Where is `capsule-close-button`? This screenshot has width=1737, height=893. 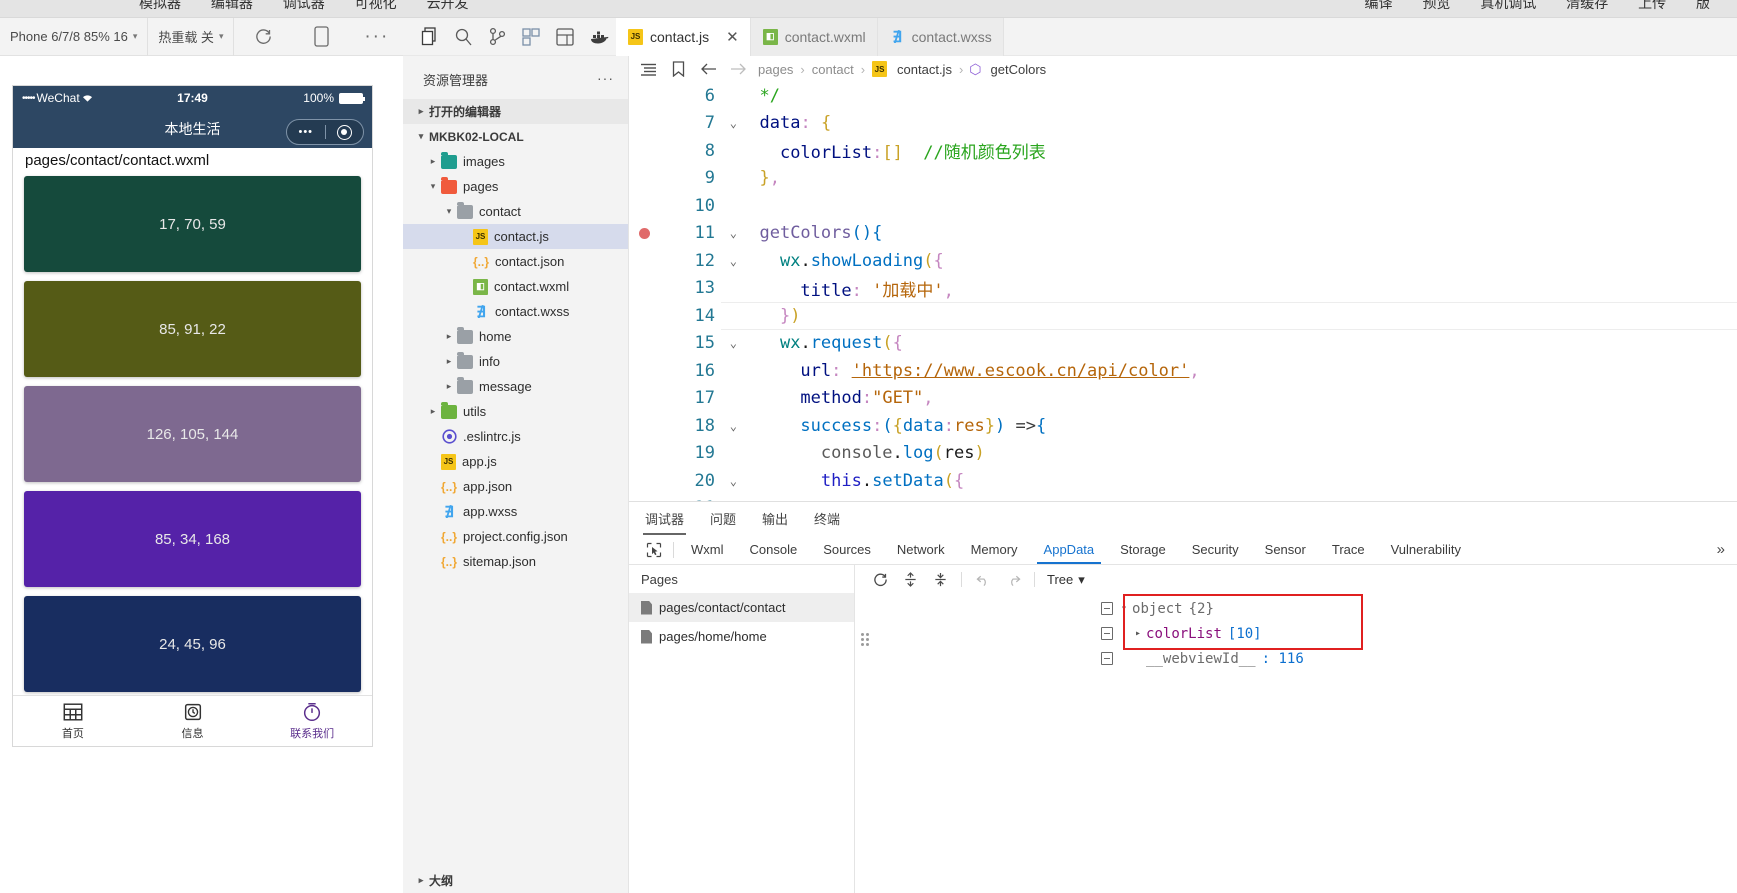
capsule-close-button is located at coordinates (345, 132).